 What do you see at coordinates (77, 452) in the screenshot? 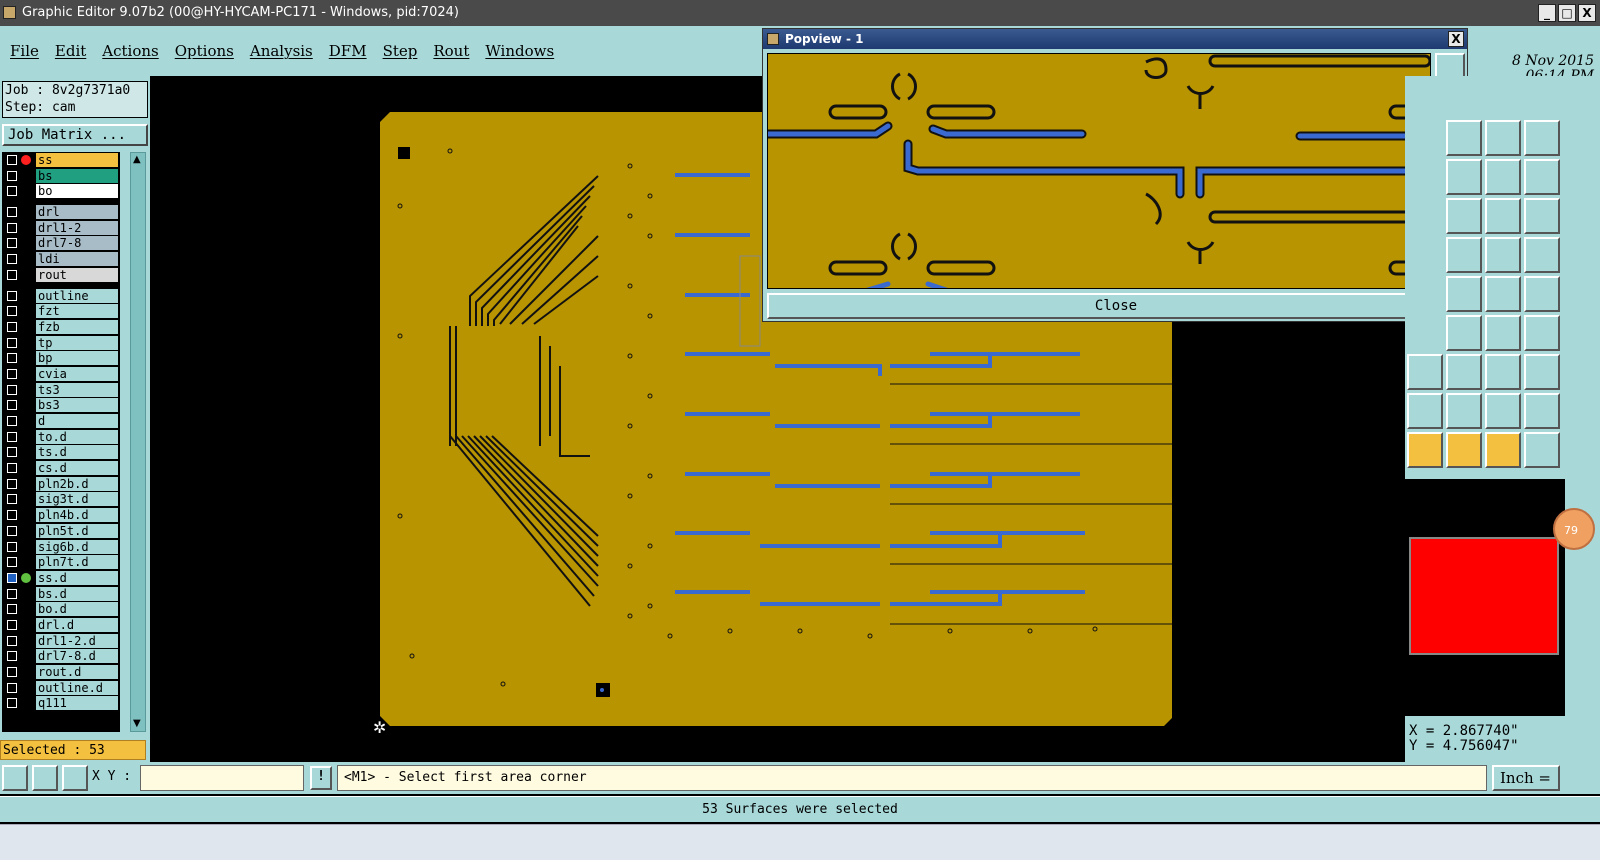
I see `layer-name: ts.d` at bounding box center [77, 452].